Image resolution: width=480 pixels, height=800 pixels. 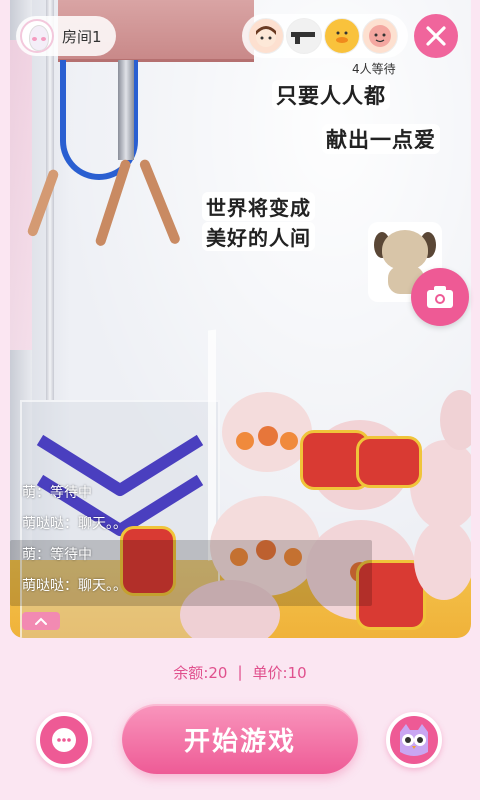 What do you see at coordinates (389, 462) in the screenshot?
I see `plush-toy-body` at bounding box center [389, 462].